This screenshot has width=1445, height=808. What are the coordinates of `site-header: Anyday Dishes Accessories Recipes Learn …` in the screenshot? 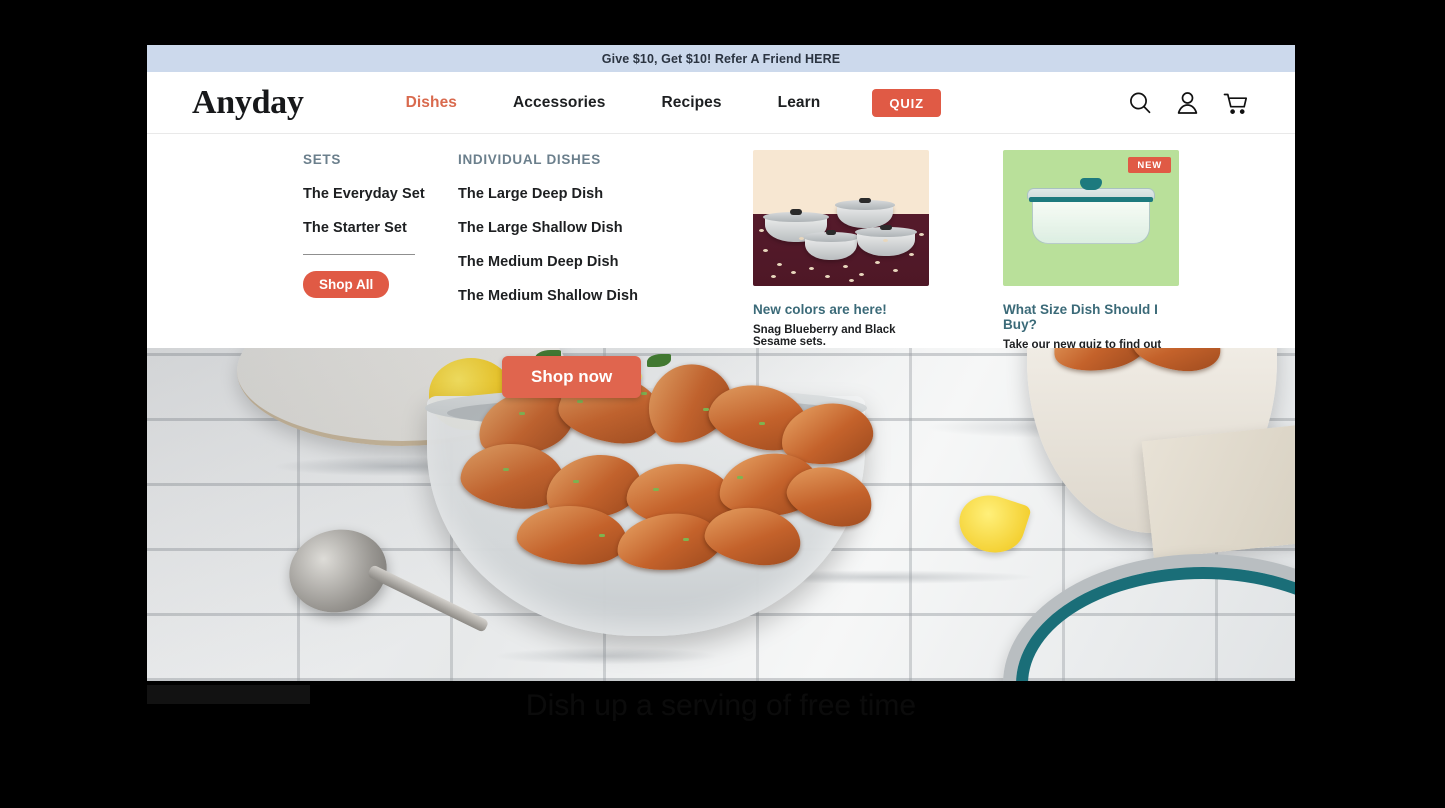 It's located at (721, 117).